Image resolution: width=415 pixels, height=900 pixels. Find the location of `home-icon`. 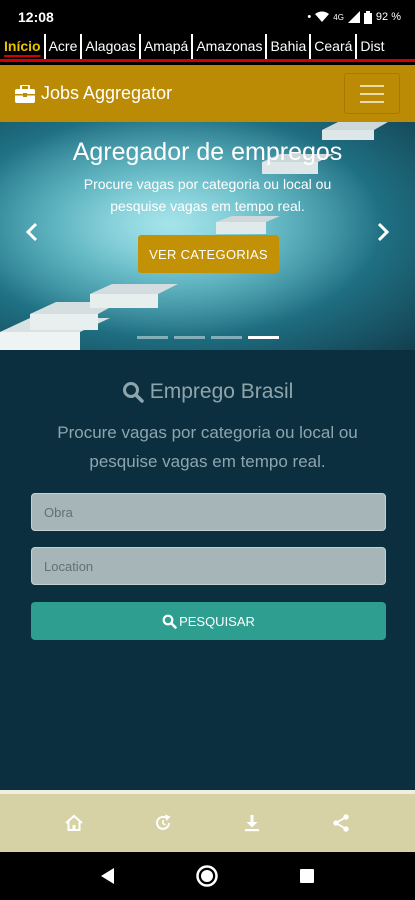

home-icon is located at coordinates (74, 822).